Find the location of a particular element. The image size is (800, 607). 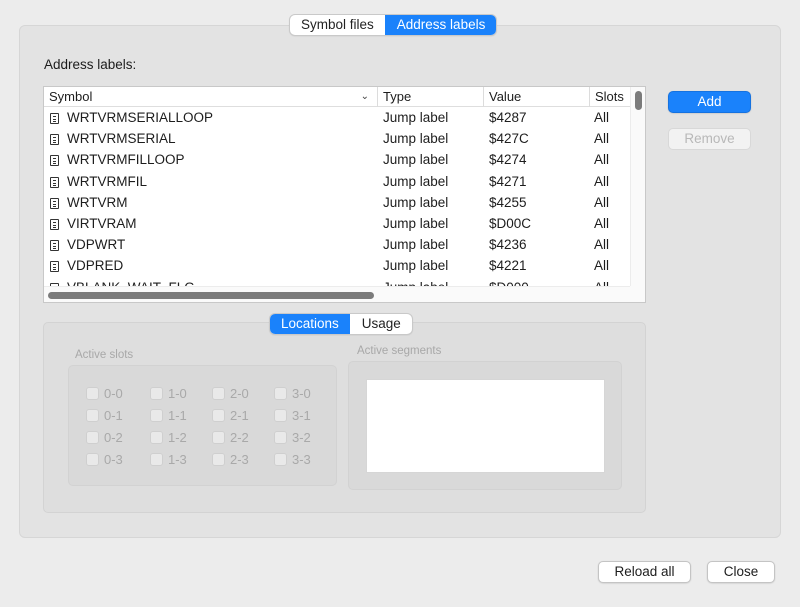

cell-symbol: WRTVRMFILLOOP is located at coordinates (126, 160).